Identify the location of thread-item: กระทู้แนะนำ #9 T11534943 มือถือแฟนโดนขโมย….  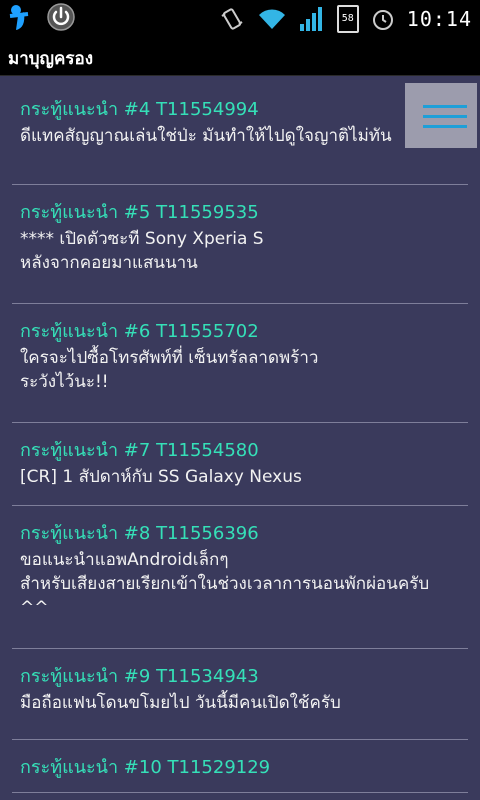
(240, 694).